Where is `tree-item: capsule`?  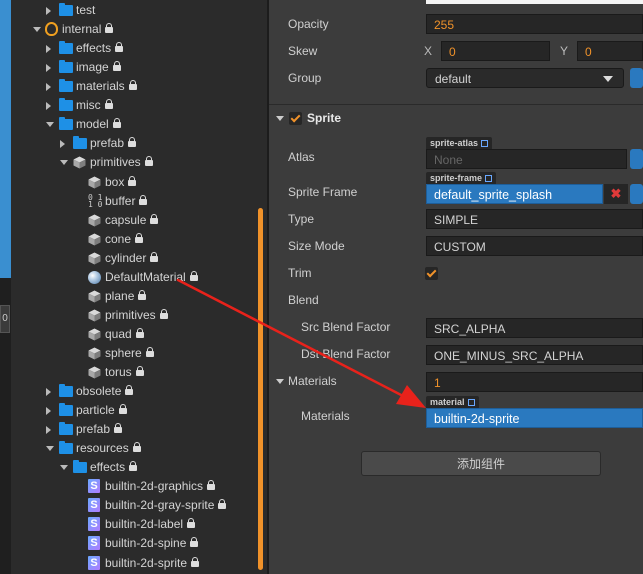 tree-item: capsule is located at coordinates (139, 220).